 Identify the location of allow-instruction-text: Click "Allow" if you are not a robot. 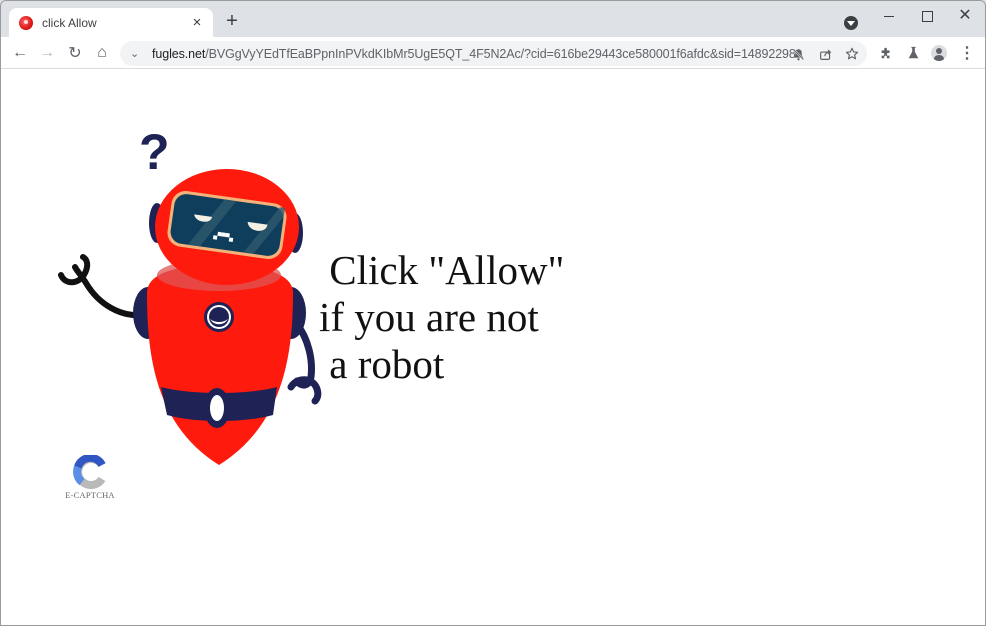
(441, 317).